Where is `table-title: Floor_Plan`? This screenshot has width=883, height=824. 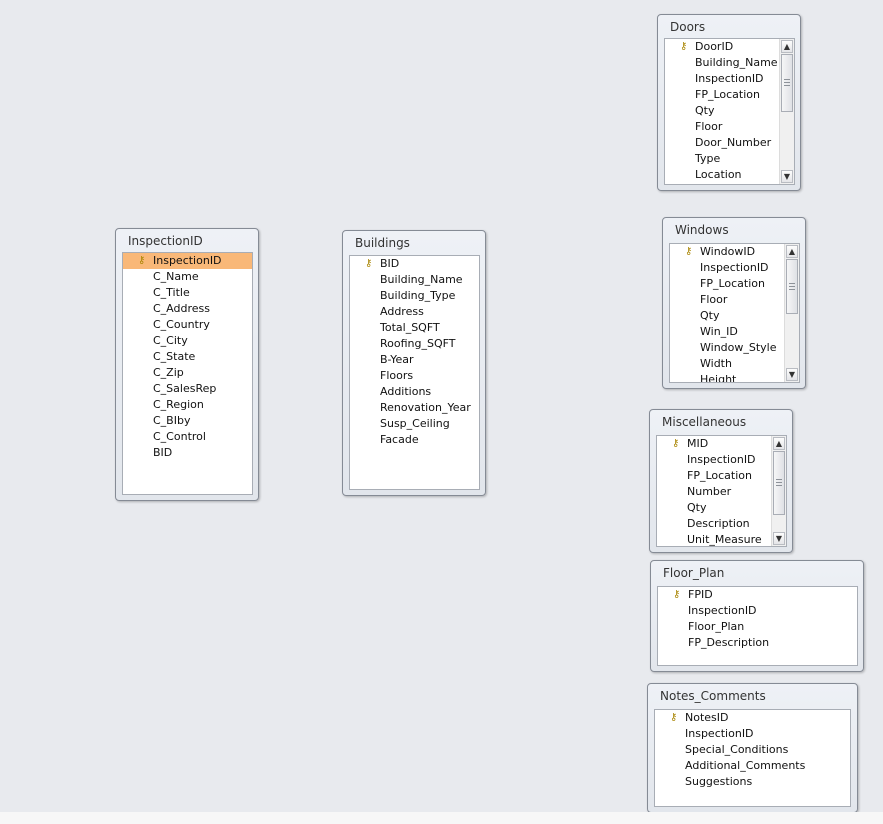 table-title: Floor_Plan is located at coordinates (694, 573).